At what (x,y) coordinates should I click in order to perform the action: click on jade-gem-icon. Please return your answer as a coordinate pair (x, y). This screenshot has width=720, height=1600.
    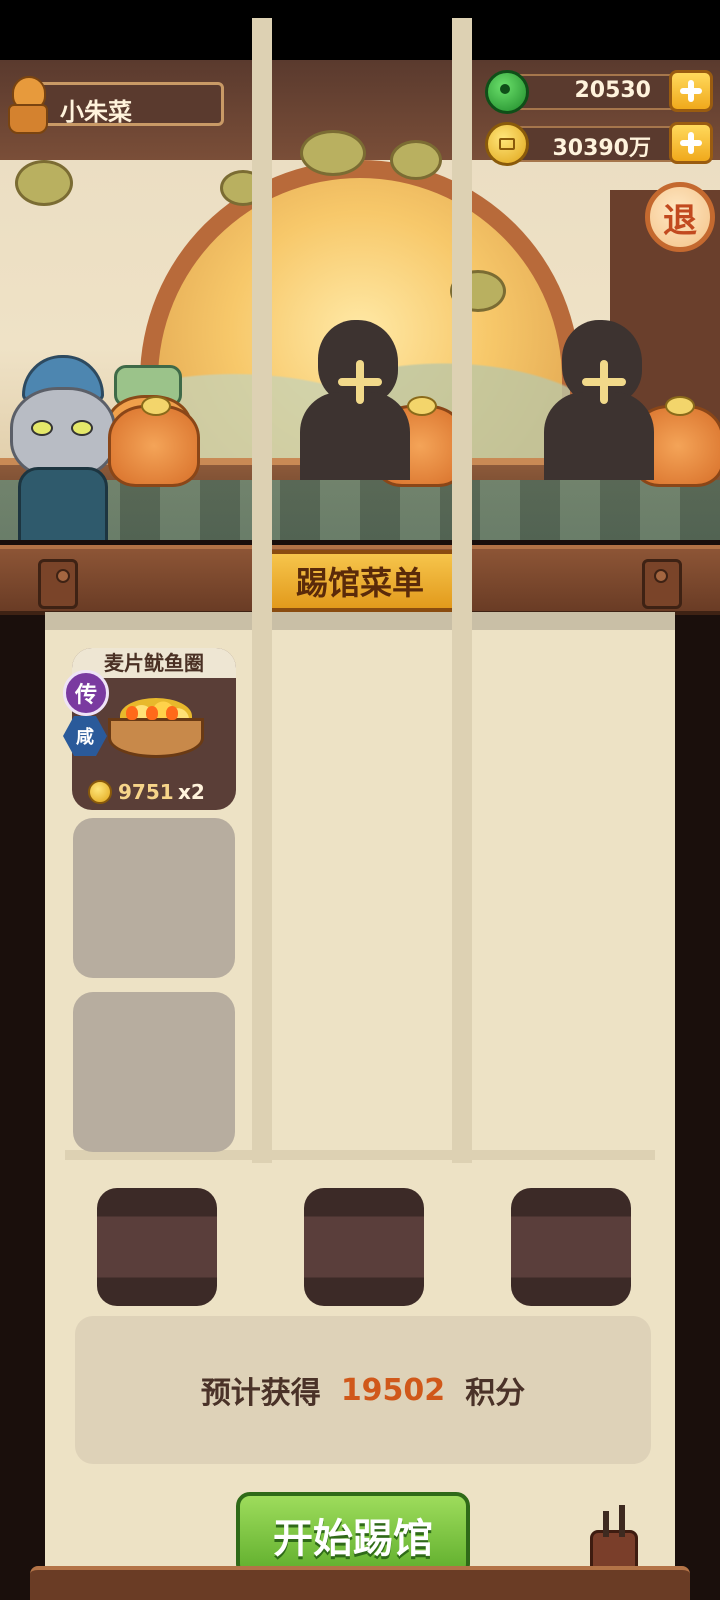
    Looking at the image, I should click on (507, 92).